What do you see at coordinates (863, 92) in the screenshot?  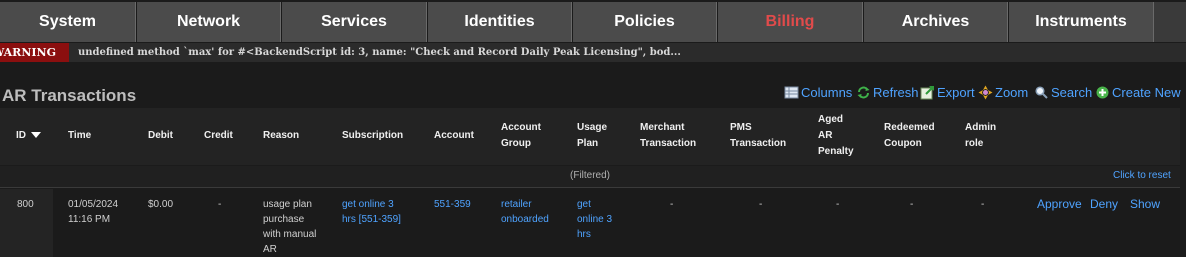 I see `refresh-icon` at bounding box center [863, 92].